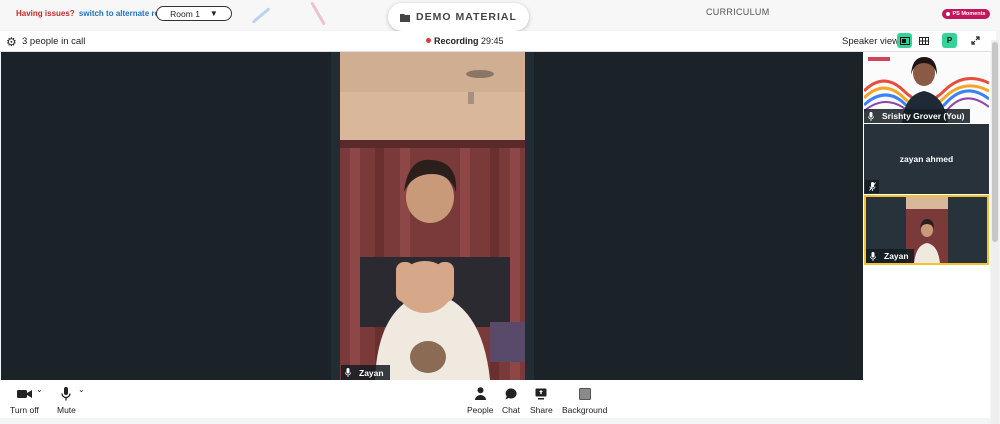  I want to click on p-button: P, so click(949, 40).